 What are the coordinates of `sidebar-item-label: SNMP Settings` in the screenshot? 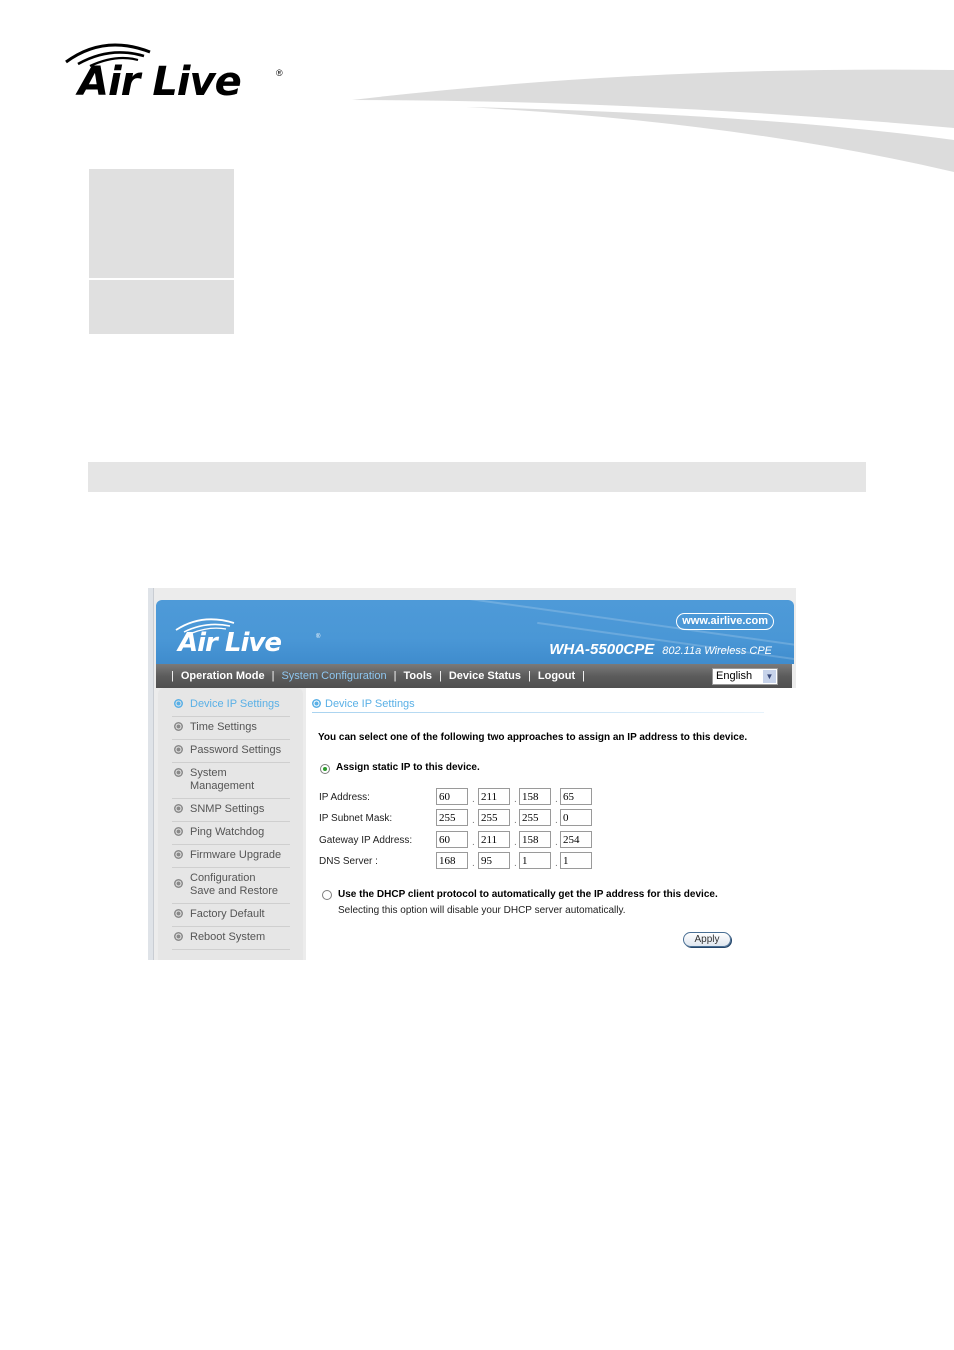 It's located at (227, 809).